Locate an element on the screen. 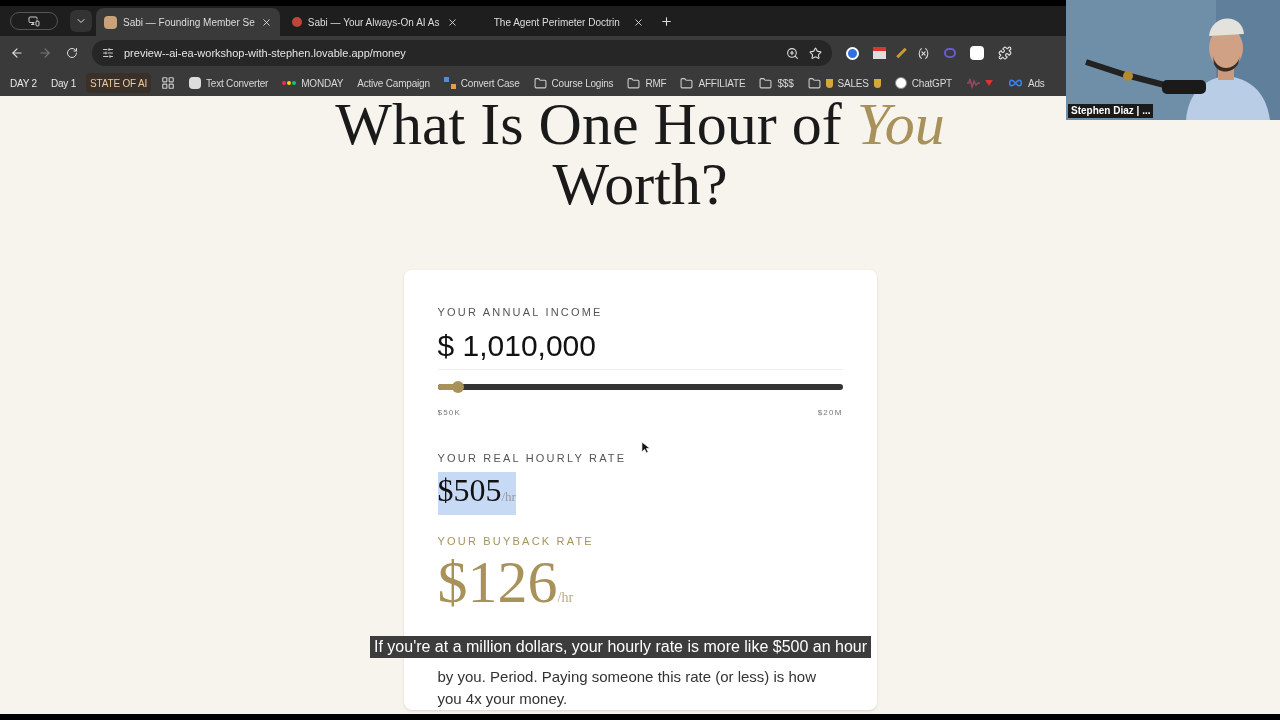 Image resolution: width=1280 pixels, height=720 pixels. browser-tab: Sabi — Your Always-On AI As is located at coordinates (374, 22).